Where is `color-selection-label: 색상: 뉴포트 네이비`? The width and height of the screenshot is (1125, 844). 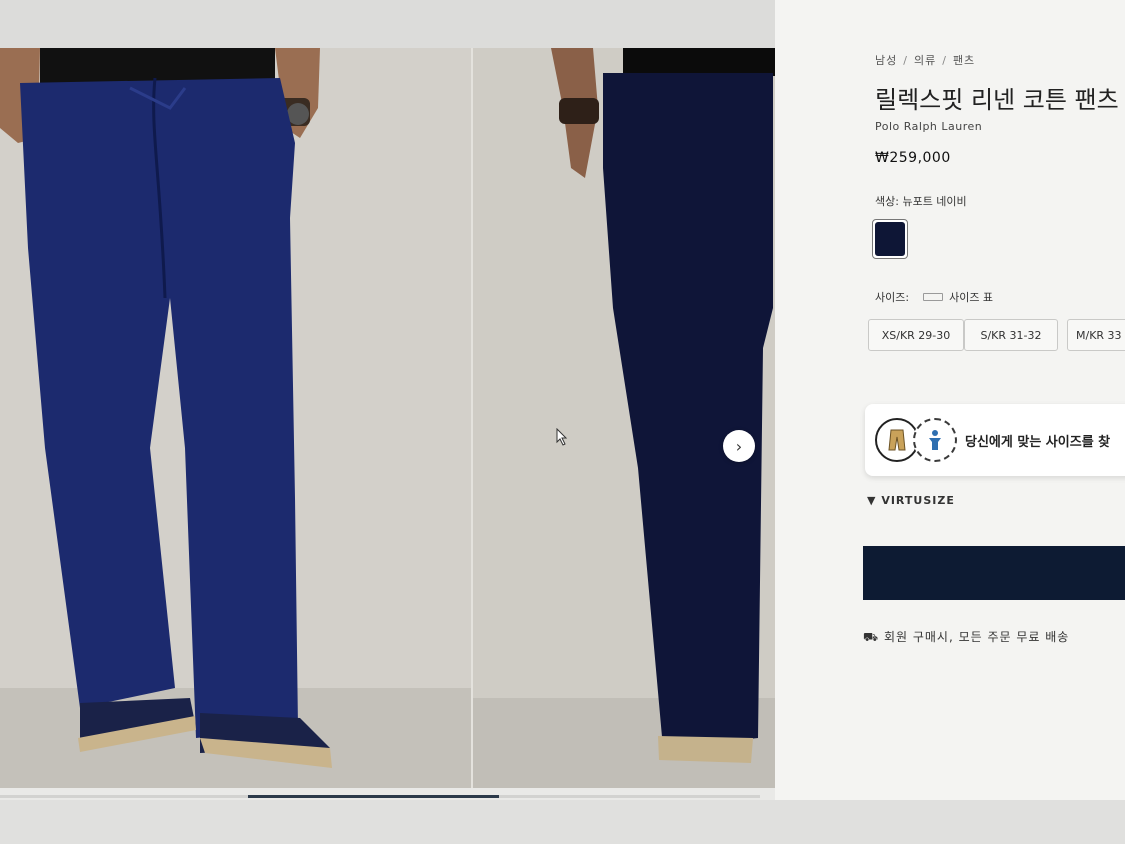
color-selection-label: 색상: 뉴포트 네이비 is located at coordinates (921, 201).